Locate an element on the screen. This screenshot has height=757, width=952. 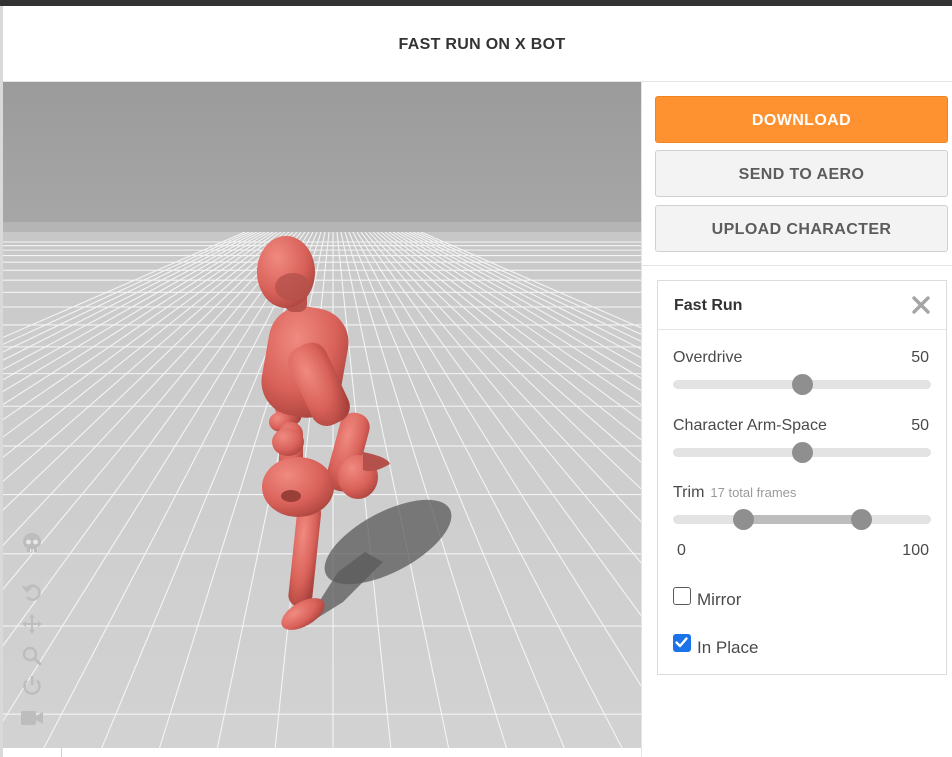
trim-end-handle is located at coordinates (862, 519).